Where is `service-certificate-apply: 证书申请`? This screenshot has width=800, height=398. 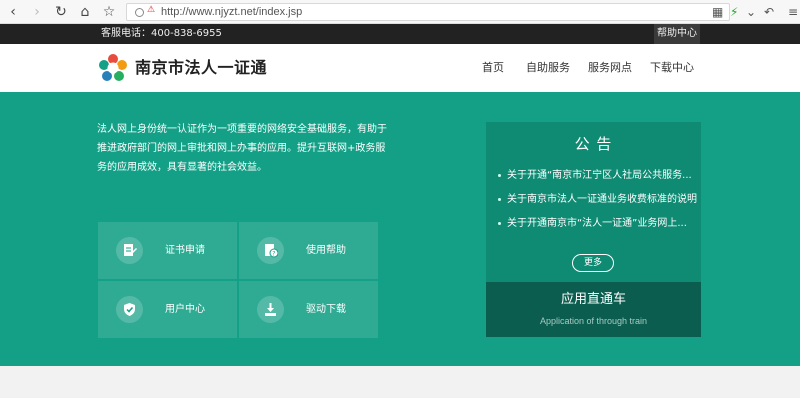 service-certificate-apply: 证书申请 is located at coordinates (167, 250).